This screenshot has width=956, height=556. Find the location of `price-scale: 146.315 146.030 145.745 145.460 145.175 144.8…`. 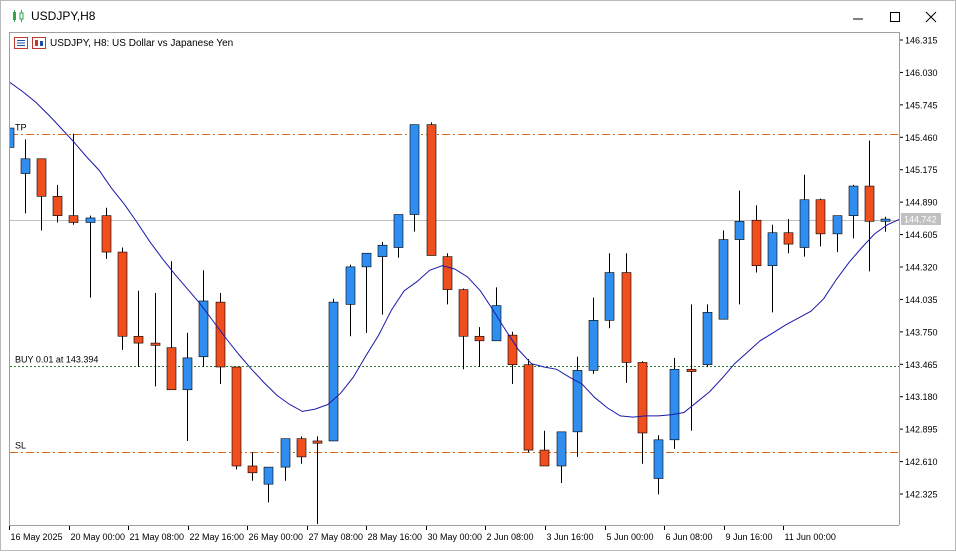

price-scale: 146.315 146.030 145.745 145.460 145.175 144.8… is located at coordinates (920, 268).